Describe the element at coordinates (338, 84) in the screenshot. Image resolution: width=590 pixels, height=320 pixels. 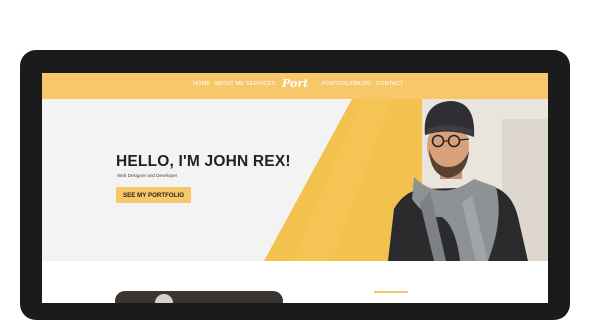
I see `nav-item-portfolio: PORTFOLIO` at that location.